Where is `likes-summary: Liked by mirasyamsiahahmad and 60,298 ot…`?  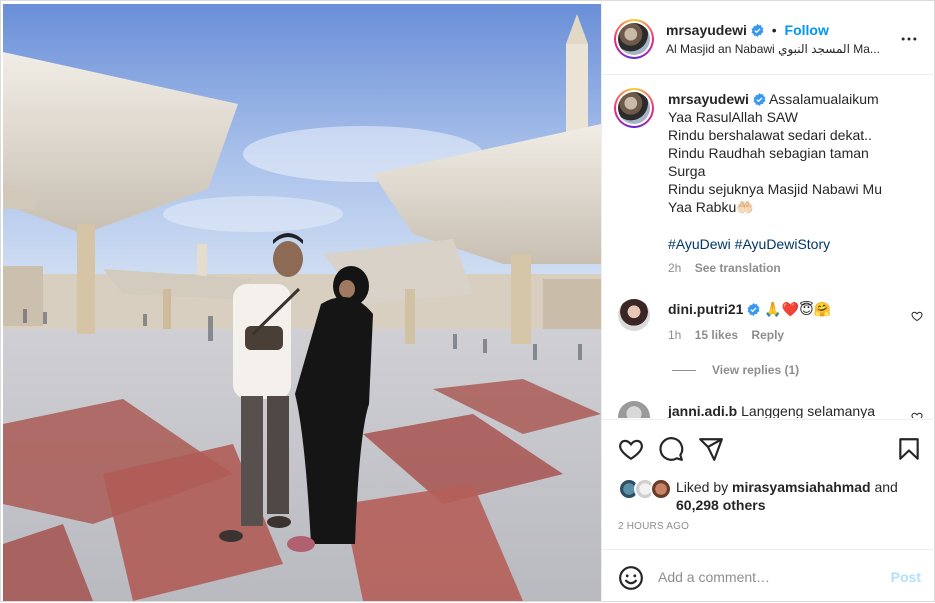
likes-summary: Liked by mirasyamsiahahmad and 60,298 ot… is located at coordinates (787, 496).